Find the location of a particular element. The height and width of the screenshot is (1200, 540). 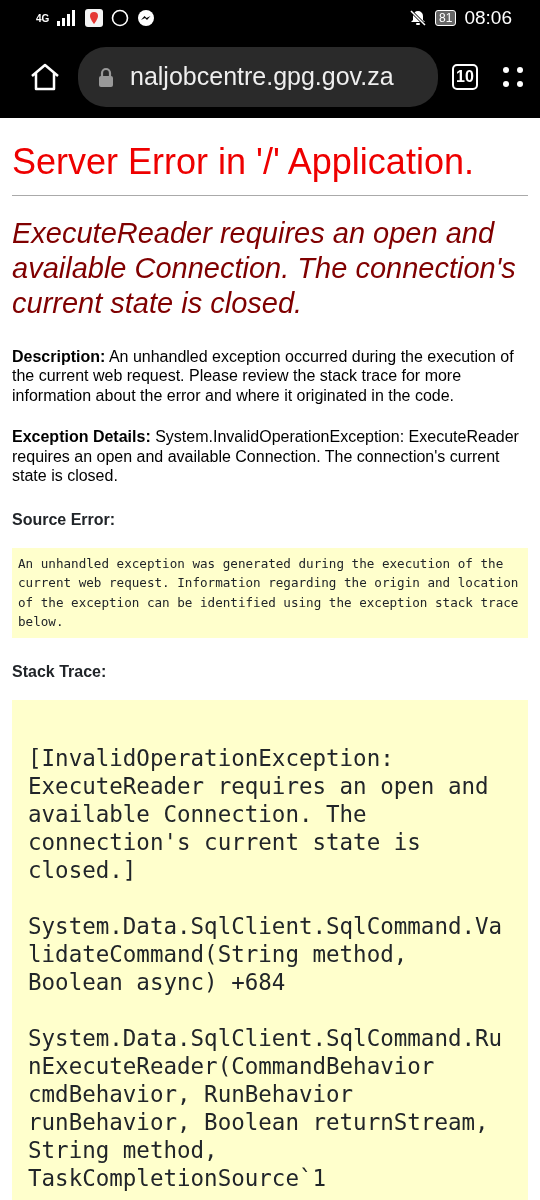

address-bar: naljobcentre.gpg.gov.za is located at coordinates (258, 77).